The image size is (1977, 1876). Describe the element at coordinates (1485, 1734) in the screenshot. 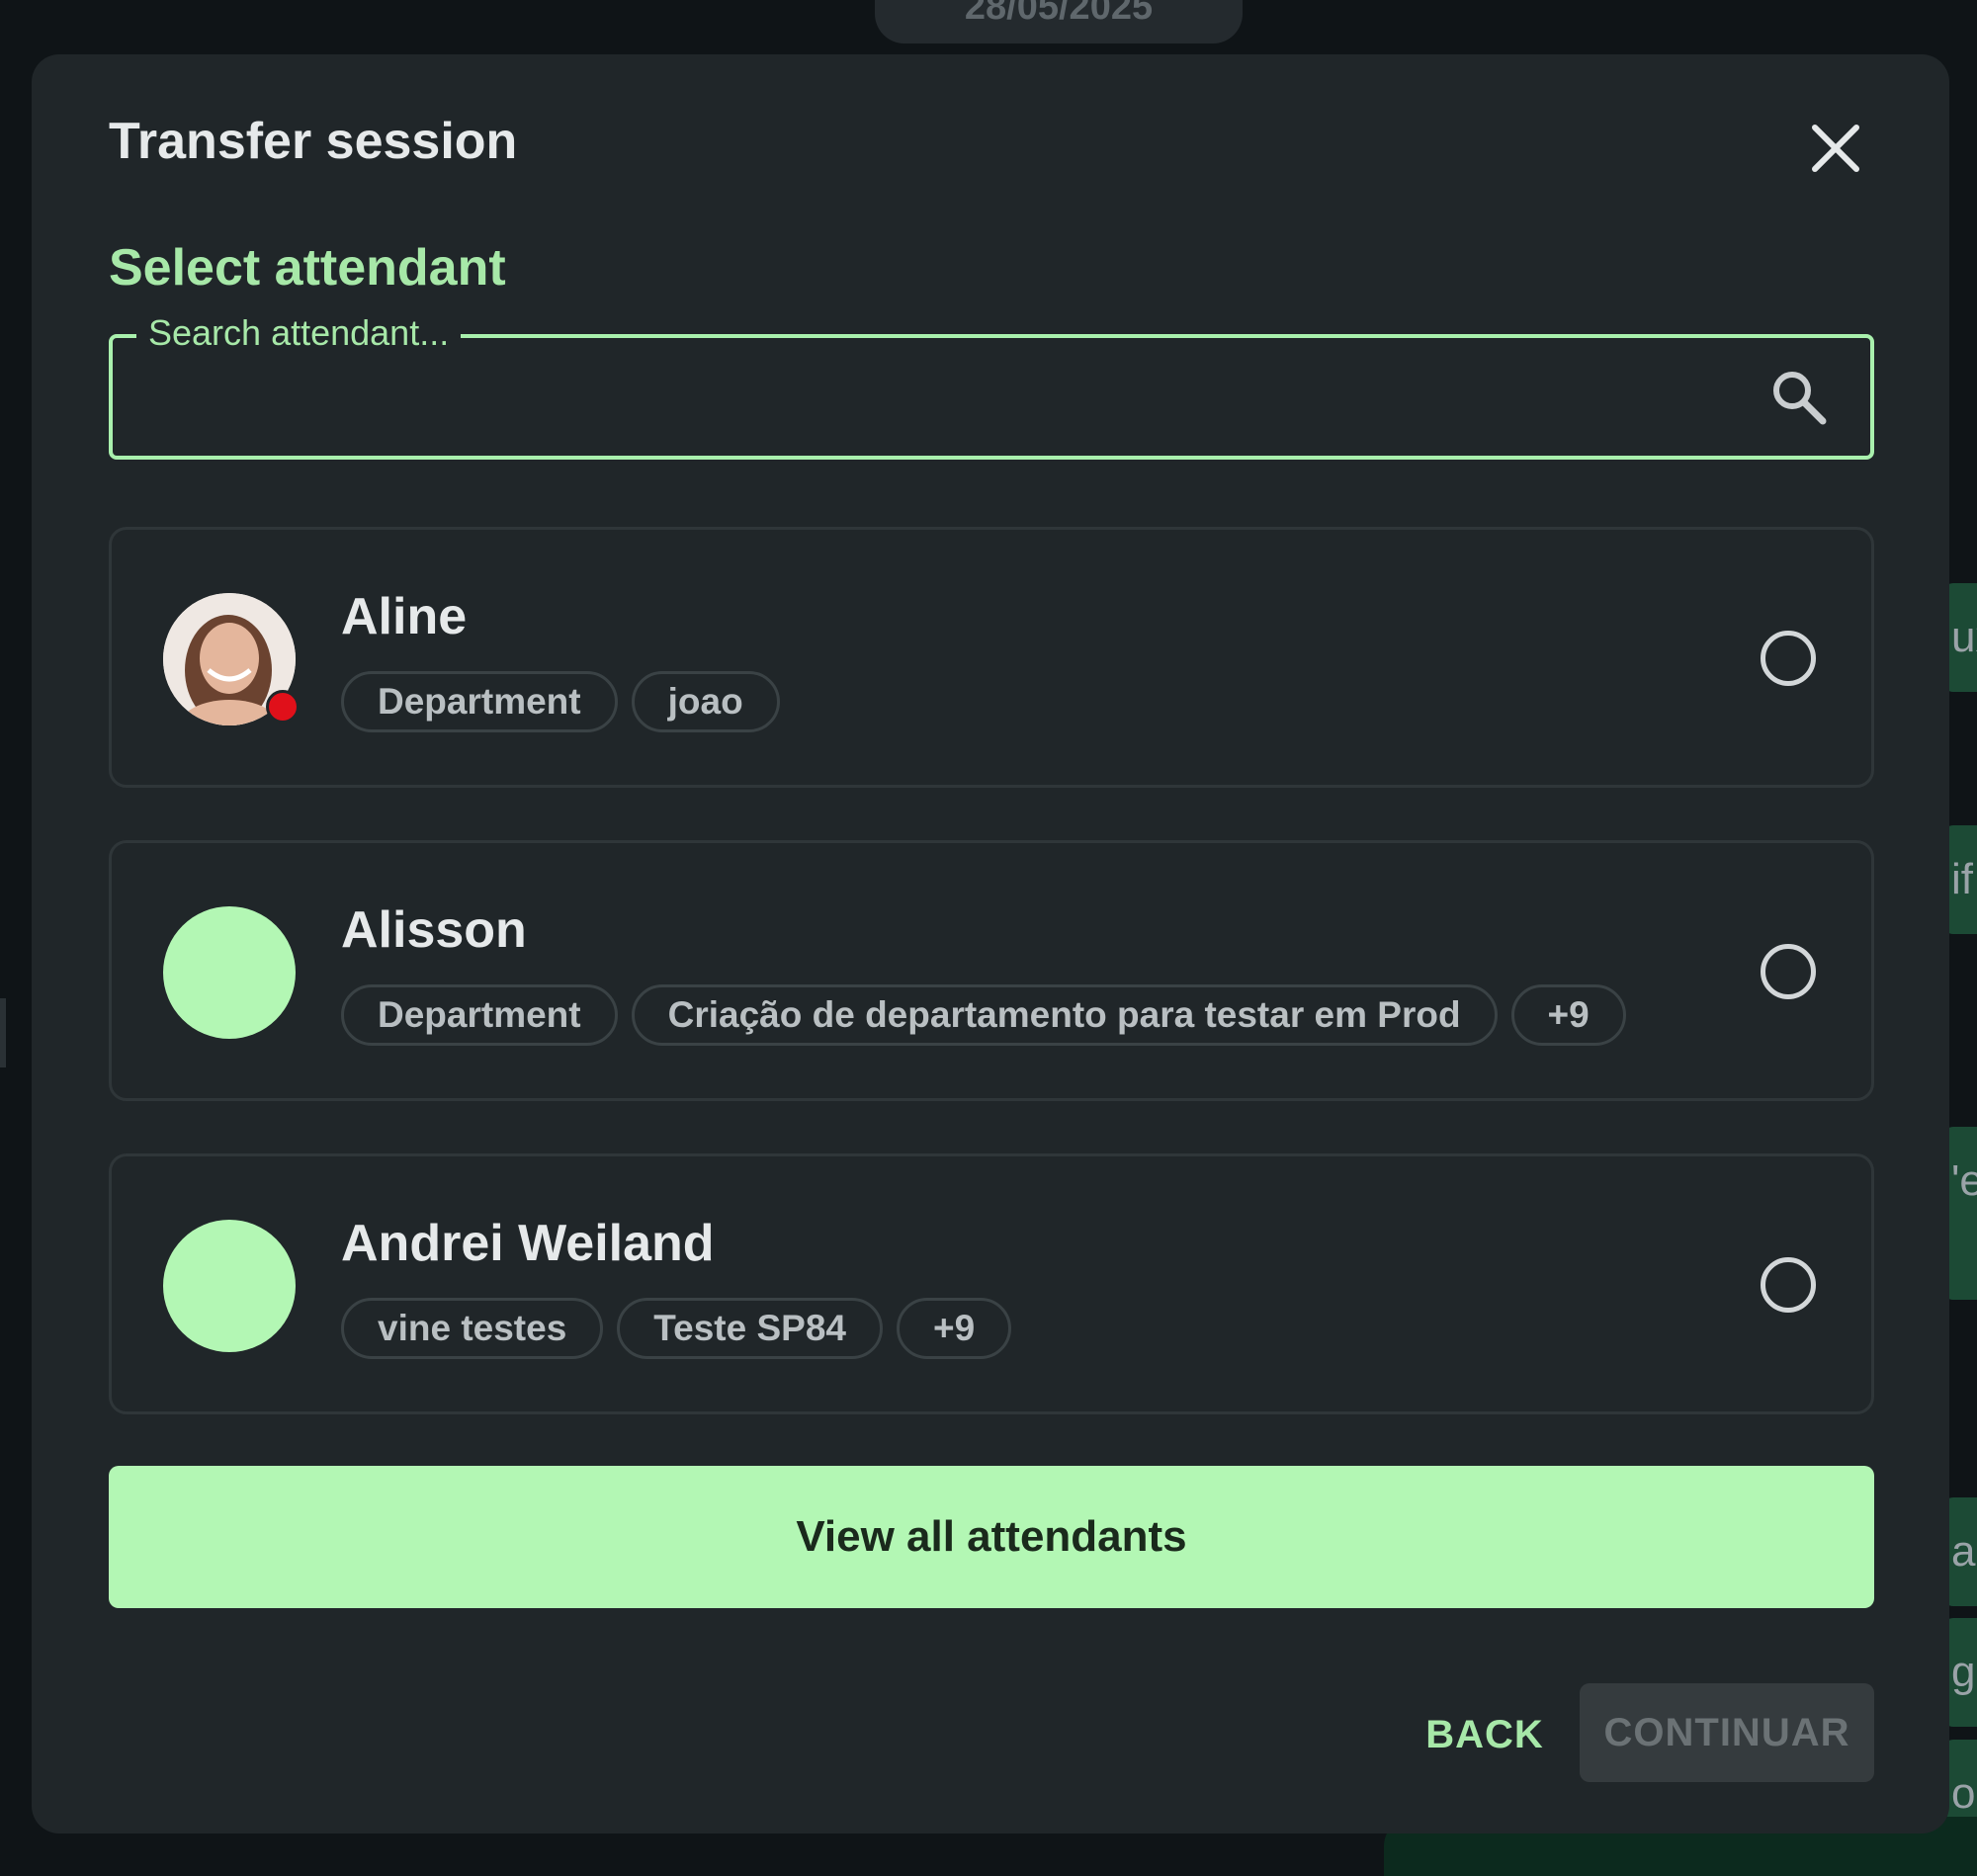

I see `back-button: BACK` at that location.